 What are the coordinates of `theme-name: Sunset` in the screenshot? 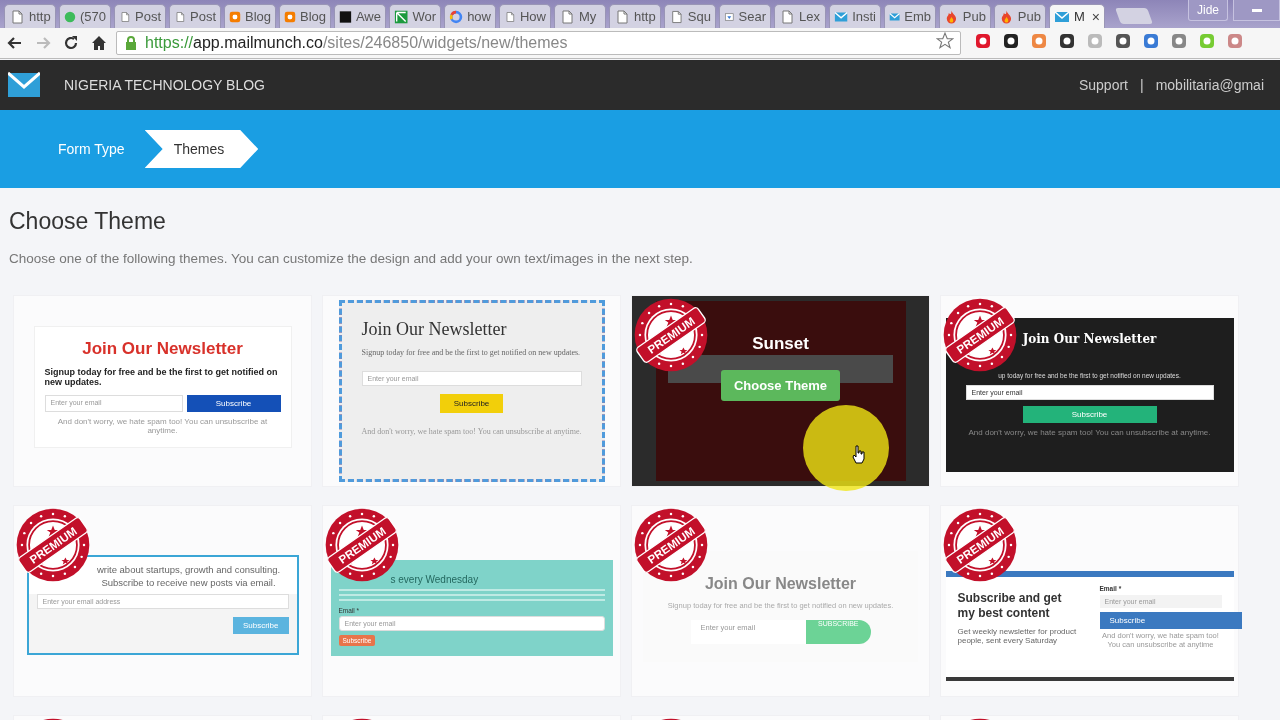 It's located at (780, 344).